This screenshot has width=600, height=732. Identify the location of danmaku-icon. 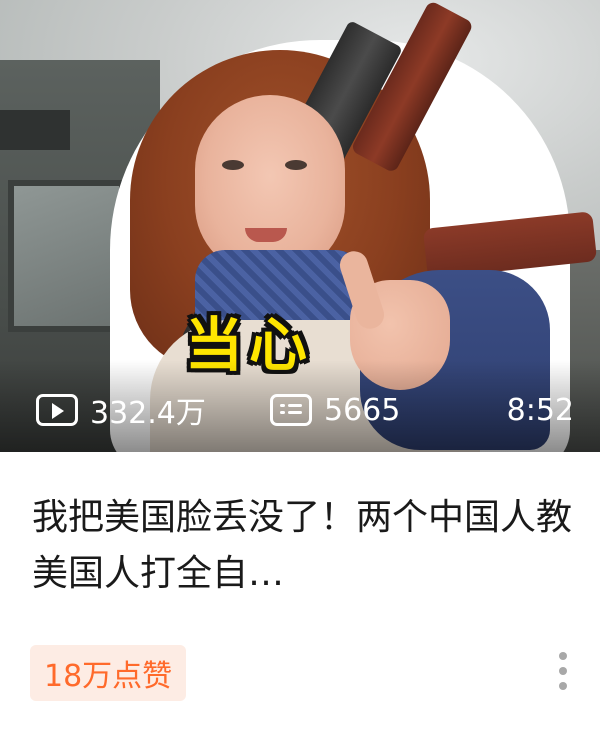
(291, 410).